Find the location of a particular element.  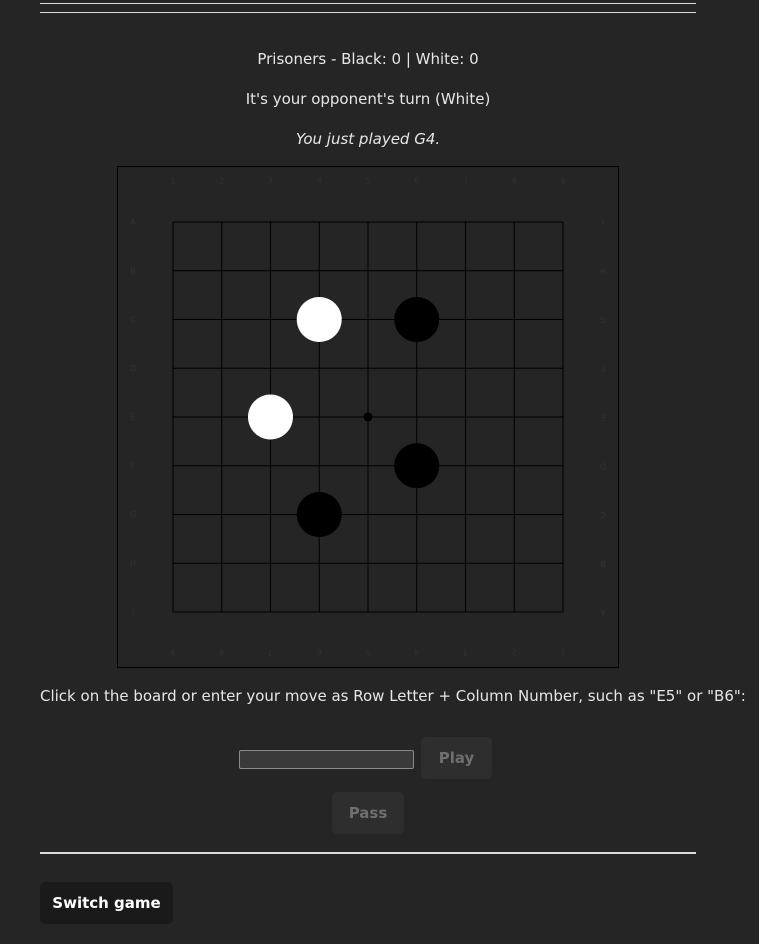

row-label-right: C is located at coordinates (603, 514).